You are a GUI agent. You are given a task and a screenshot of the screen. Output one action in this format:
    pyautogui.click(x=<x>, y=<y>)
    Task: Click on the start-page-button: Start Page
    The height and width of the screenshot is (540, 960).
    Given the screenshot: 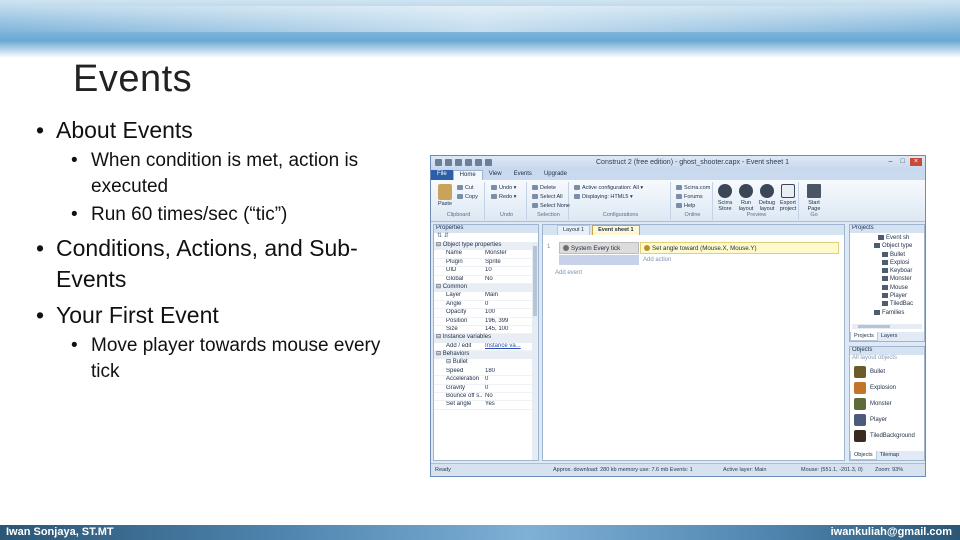 What is the action you would take?
    pyautogui.click(x=814, y=198)
    